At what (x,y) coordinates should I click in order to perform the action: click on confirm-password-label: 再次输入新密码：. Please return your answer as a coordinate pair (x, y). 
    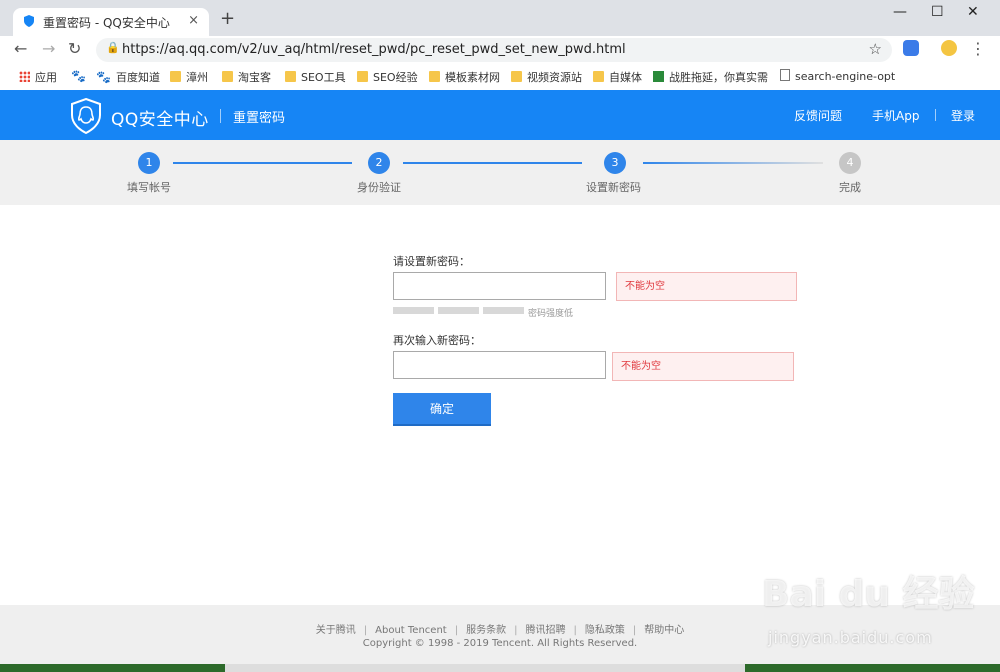
    Looking at the image, I should click on (437, 340).